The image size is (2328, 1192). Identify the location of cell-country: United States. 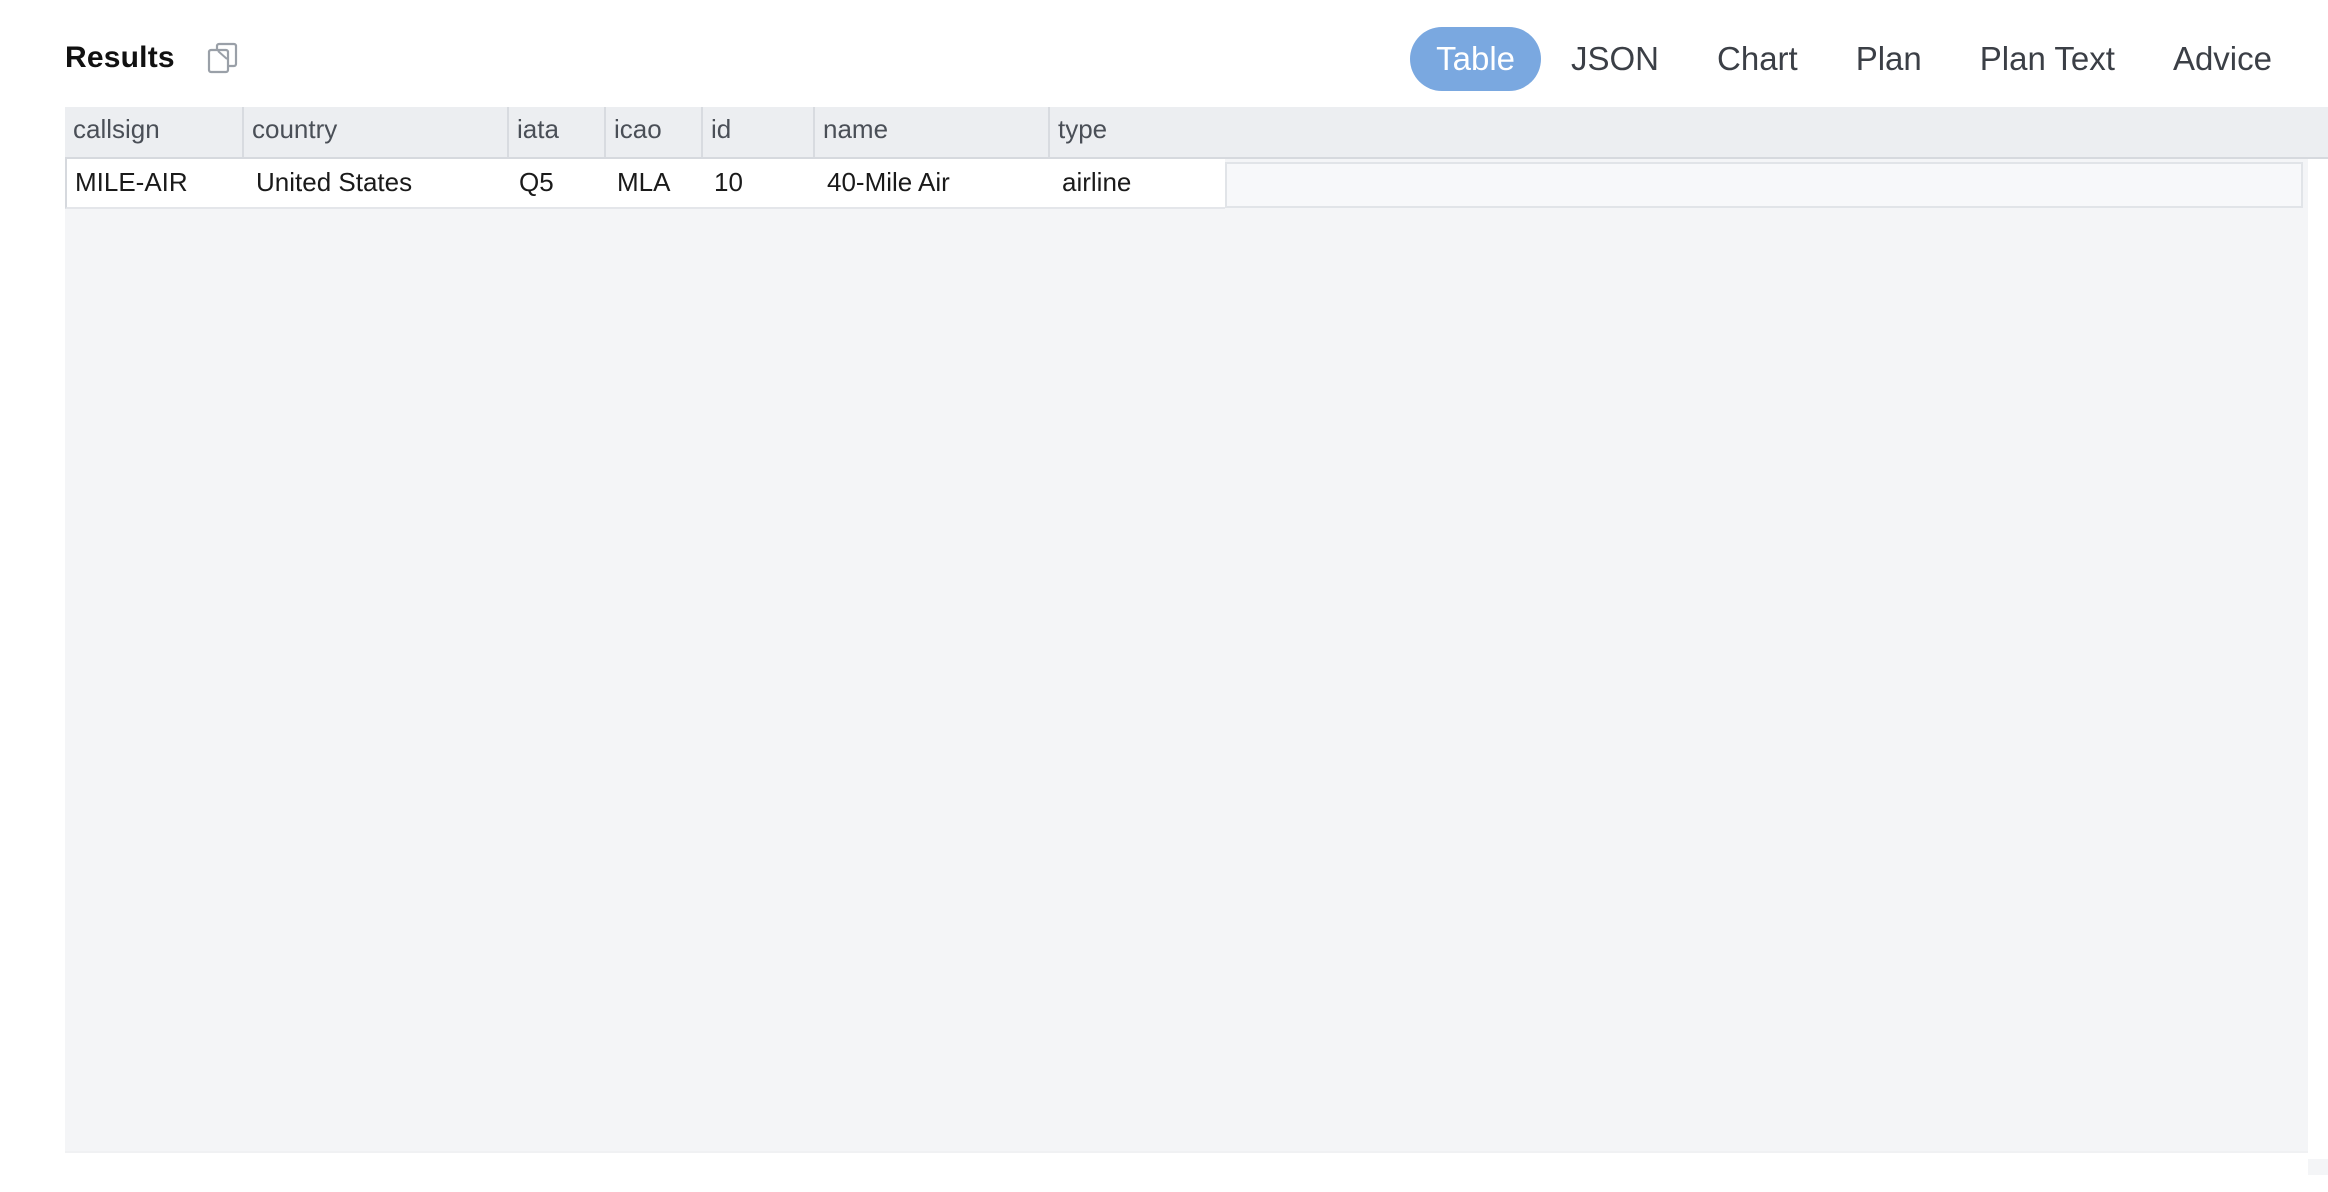
(334, 182).